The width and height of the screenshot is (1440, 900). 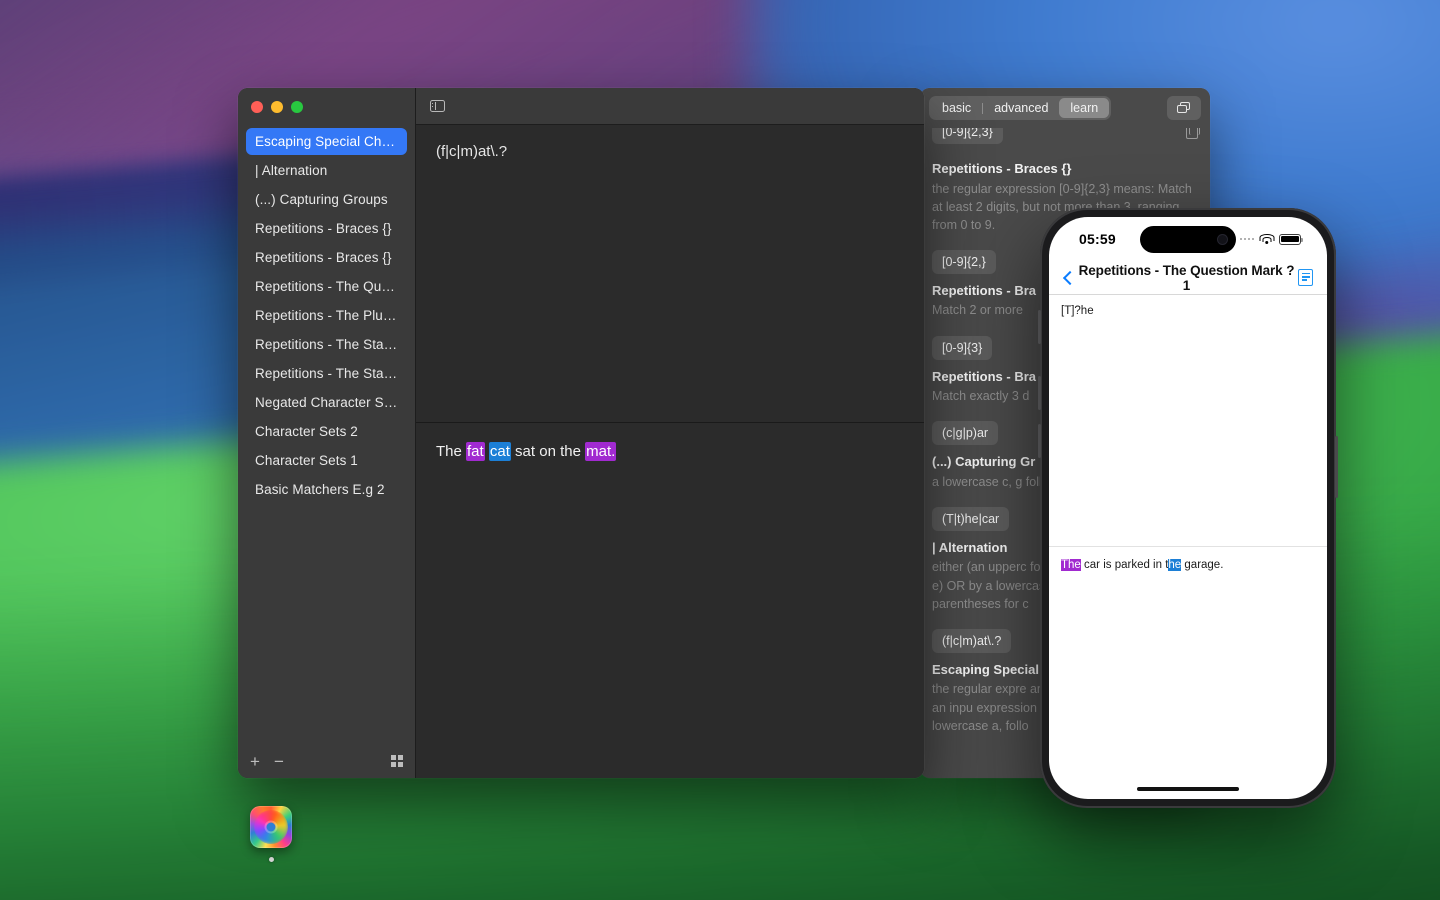 I want to click on sidebar-item-character-sets-2: Character Sets 2, so click(x=326, y=431).